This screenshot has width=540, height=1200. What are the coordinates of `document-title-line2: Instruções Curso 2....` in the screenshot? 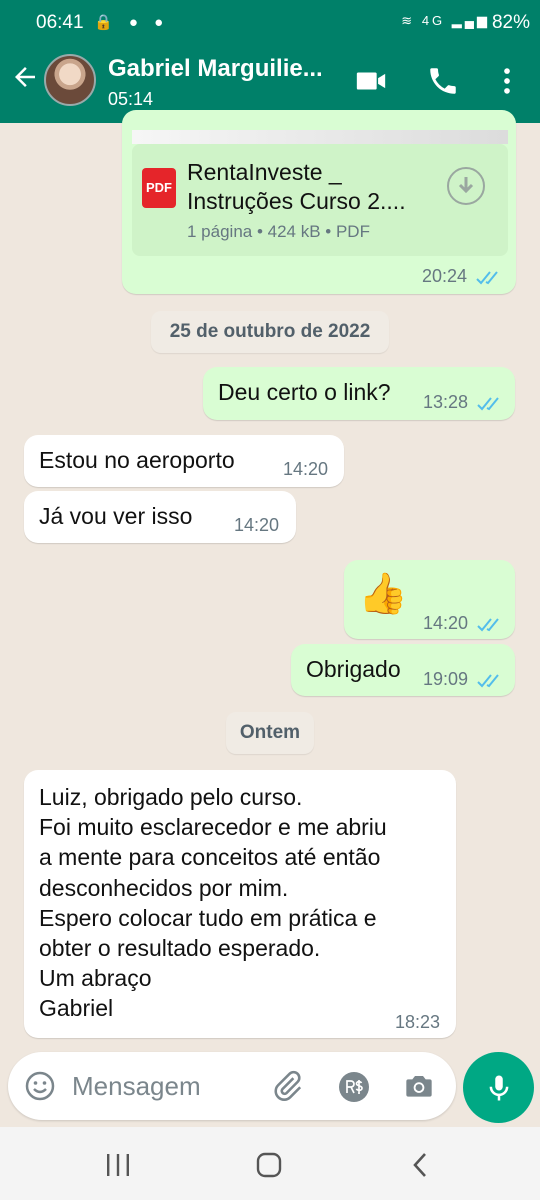 It's located at (296, 201).